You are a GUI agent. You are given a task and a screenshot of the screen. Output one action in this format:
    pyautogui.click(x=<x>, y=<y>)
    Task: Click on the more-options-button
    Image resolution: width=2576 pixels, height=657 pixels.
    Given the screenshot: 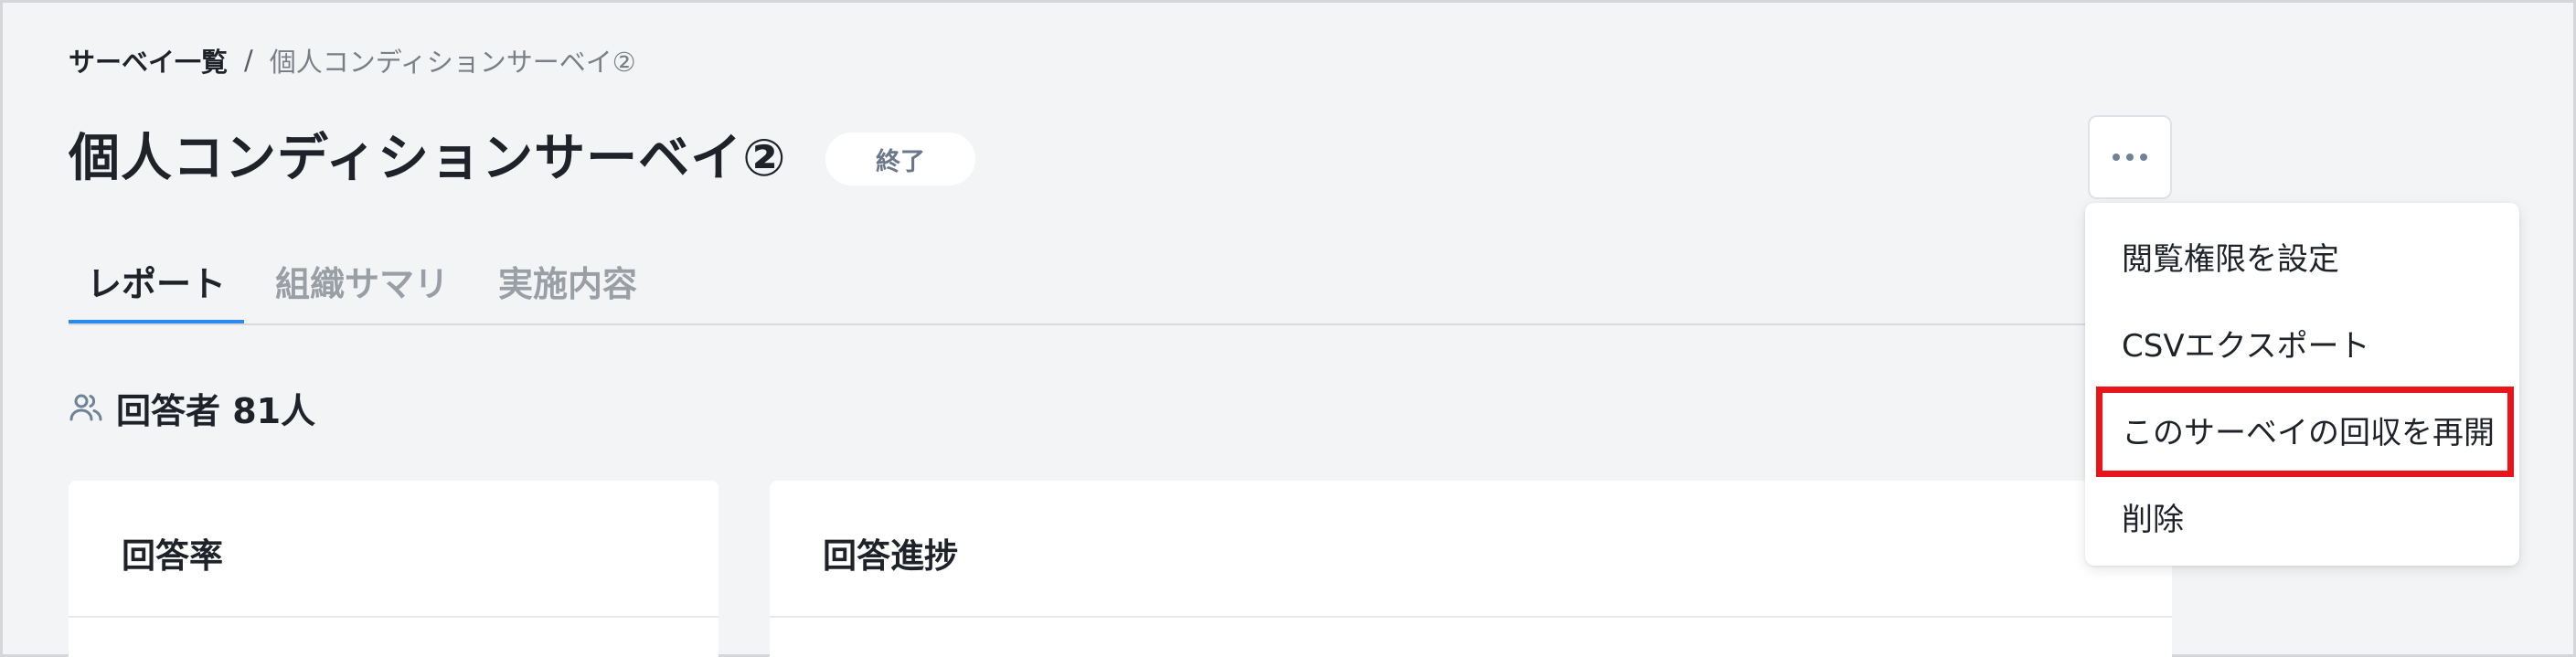 What is the action you would take?
    pyautogui.click(x=2130, y=157)
    